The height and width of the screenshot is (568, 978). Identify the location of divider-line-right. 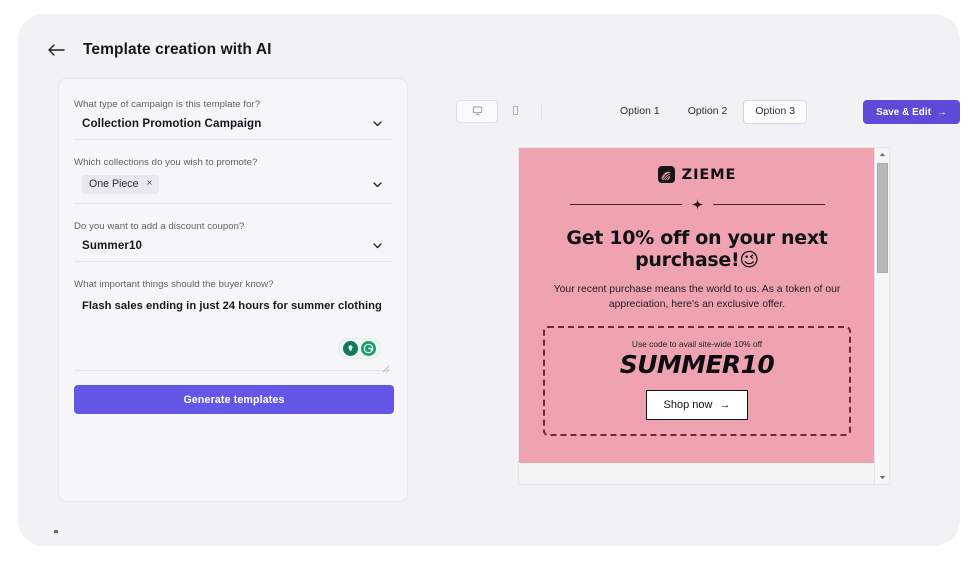
(768, 204).